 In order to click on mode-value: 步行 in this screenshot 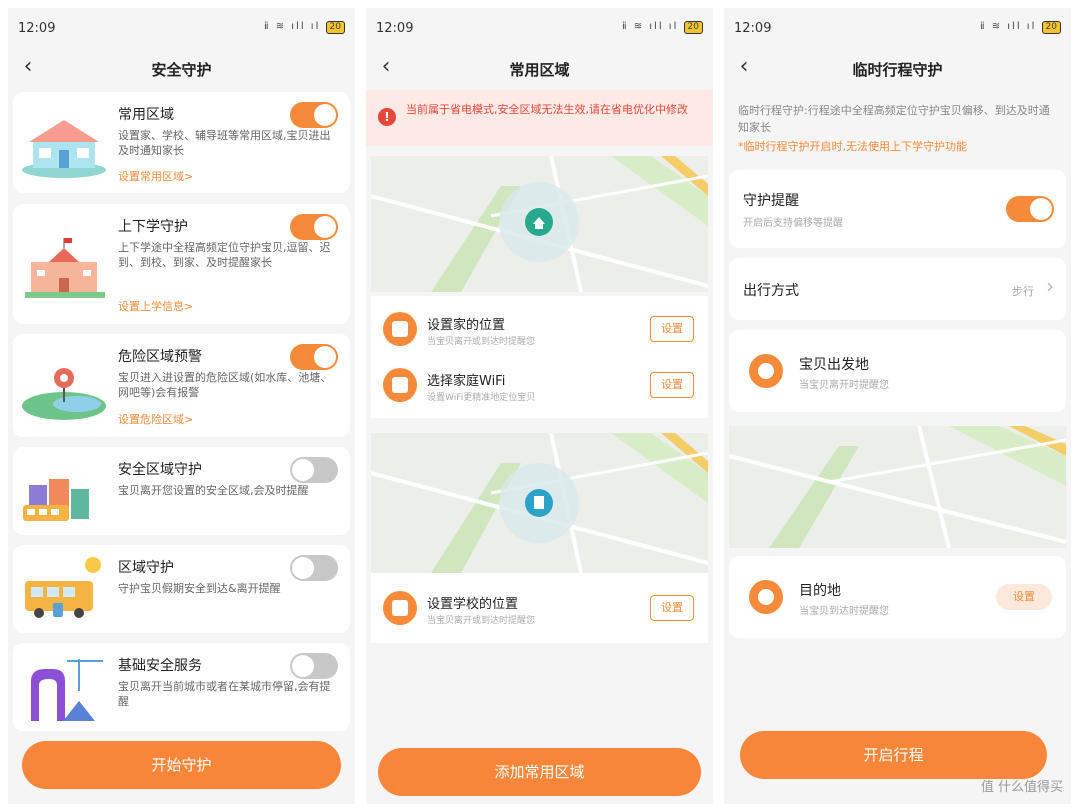, I will do `click(1023, 291)`.